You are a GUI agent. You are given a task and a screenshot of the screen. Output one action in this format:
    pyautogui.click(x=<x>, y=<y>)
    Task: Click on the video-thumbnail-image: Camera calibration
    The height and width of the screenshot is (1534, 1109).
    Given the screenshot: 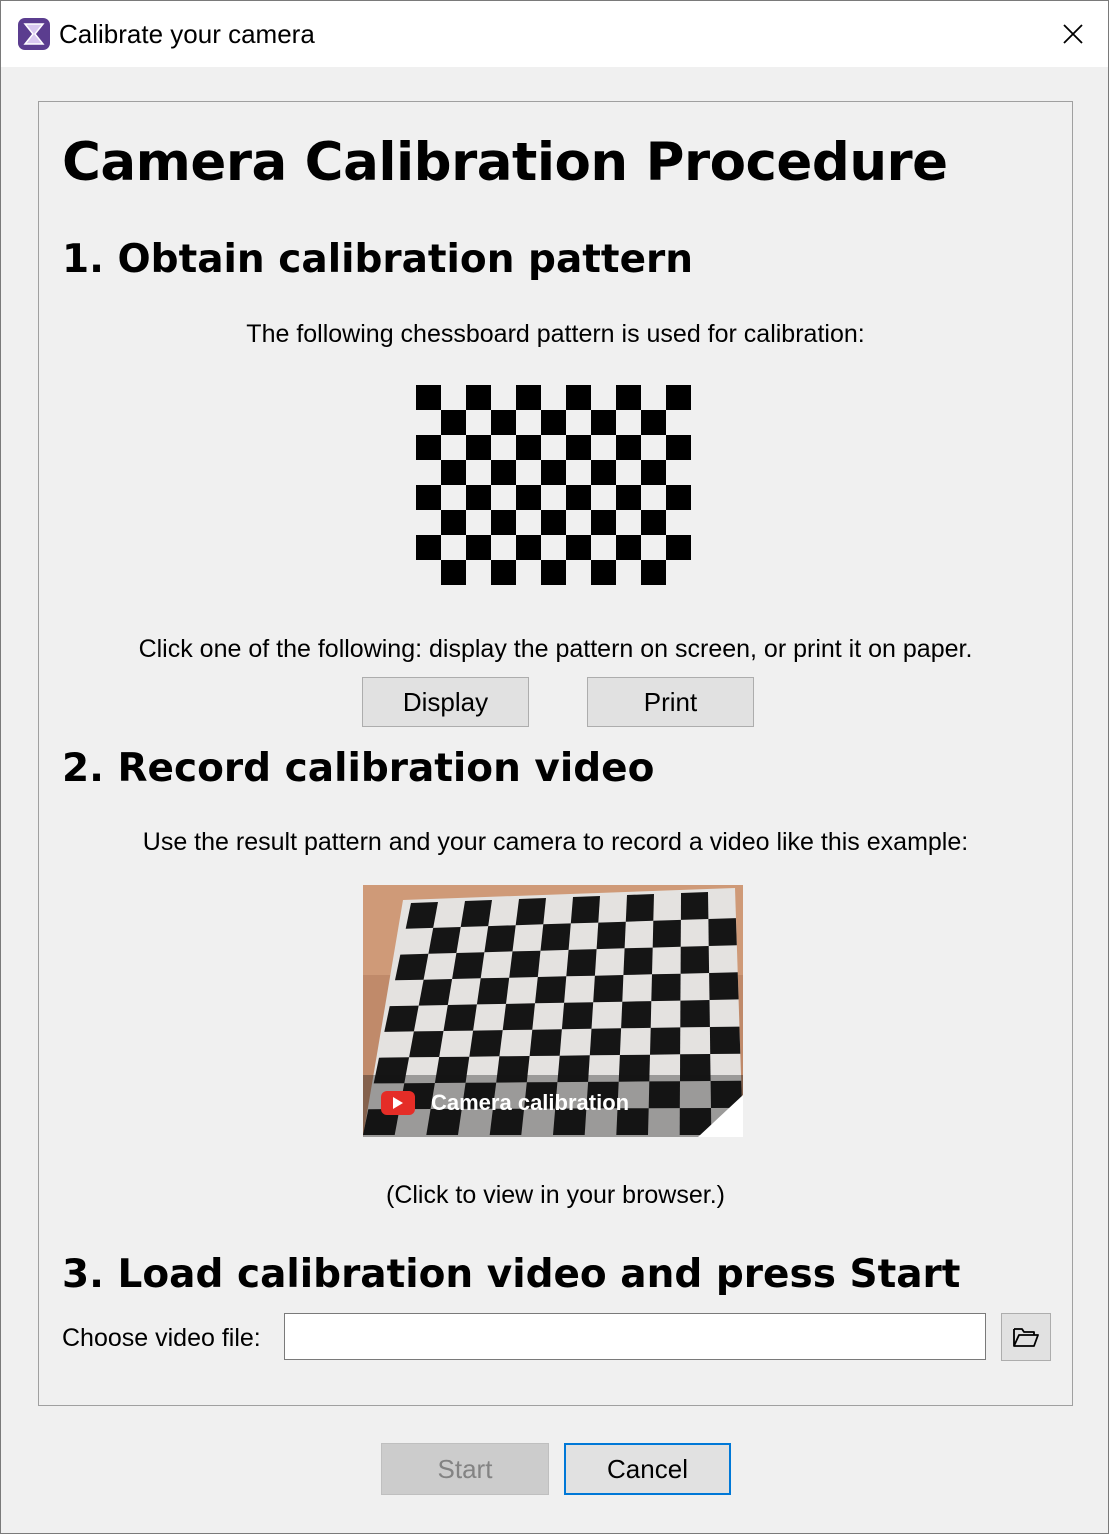 What is the action you would take?
    pyautogui.click(x=553, y=1011)
    